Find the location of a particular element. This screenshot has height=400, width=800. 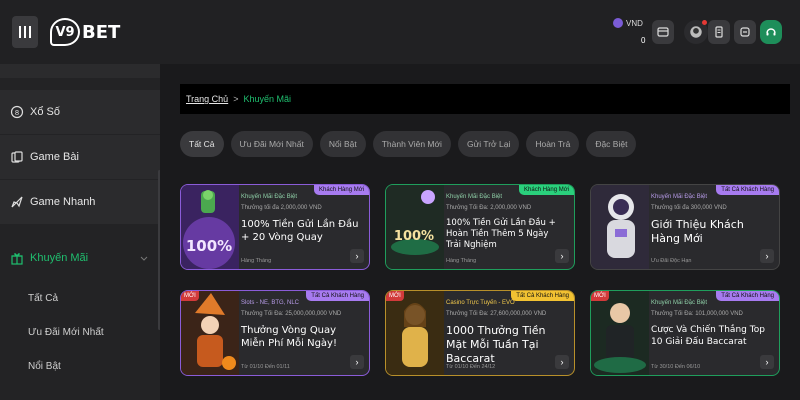

promo-art-dealer is located at coordinates (415, 333).